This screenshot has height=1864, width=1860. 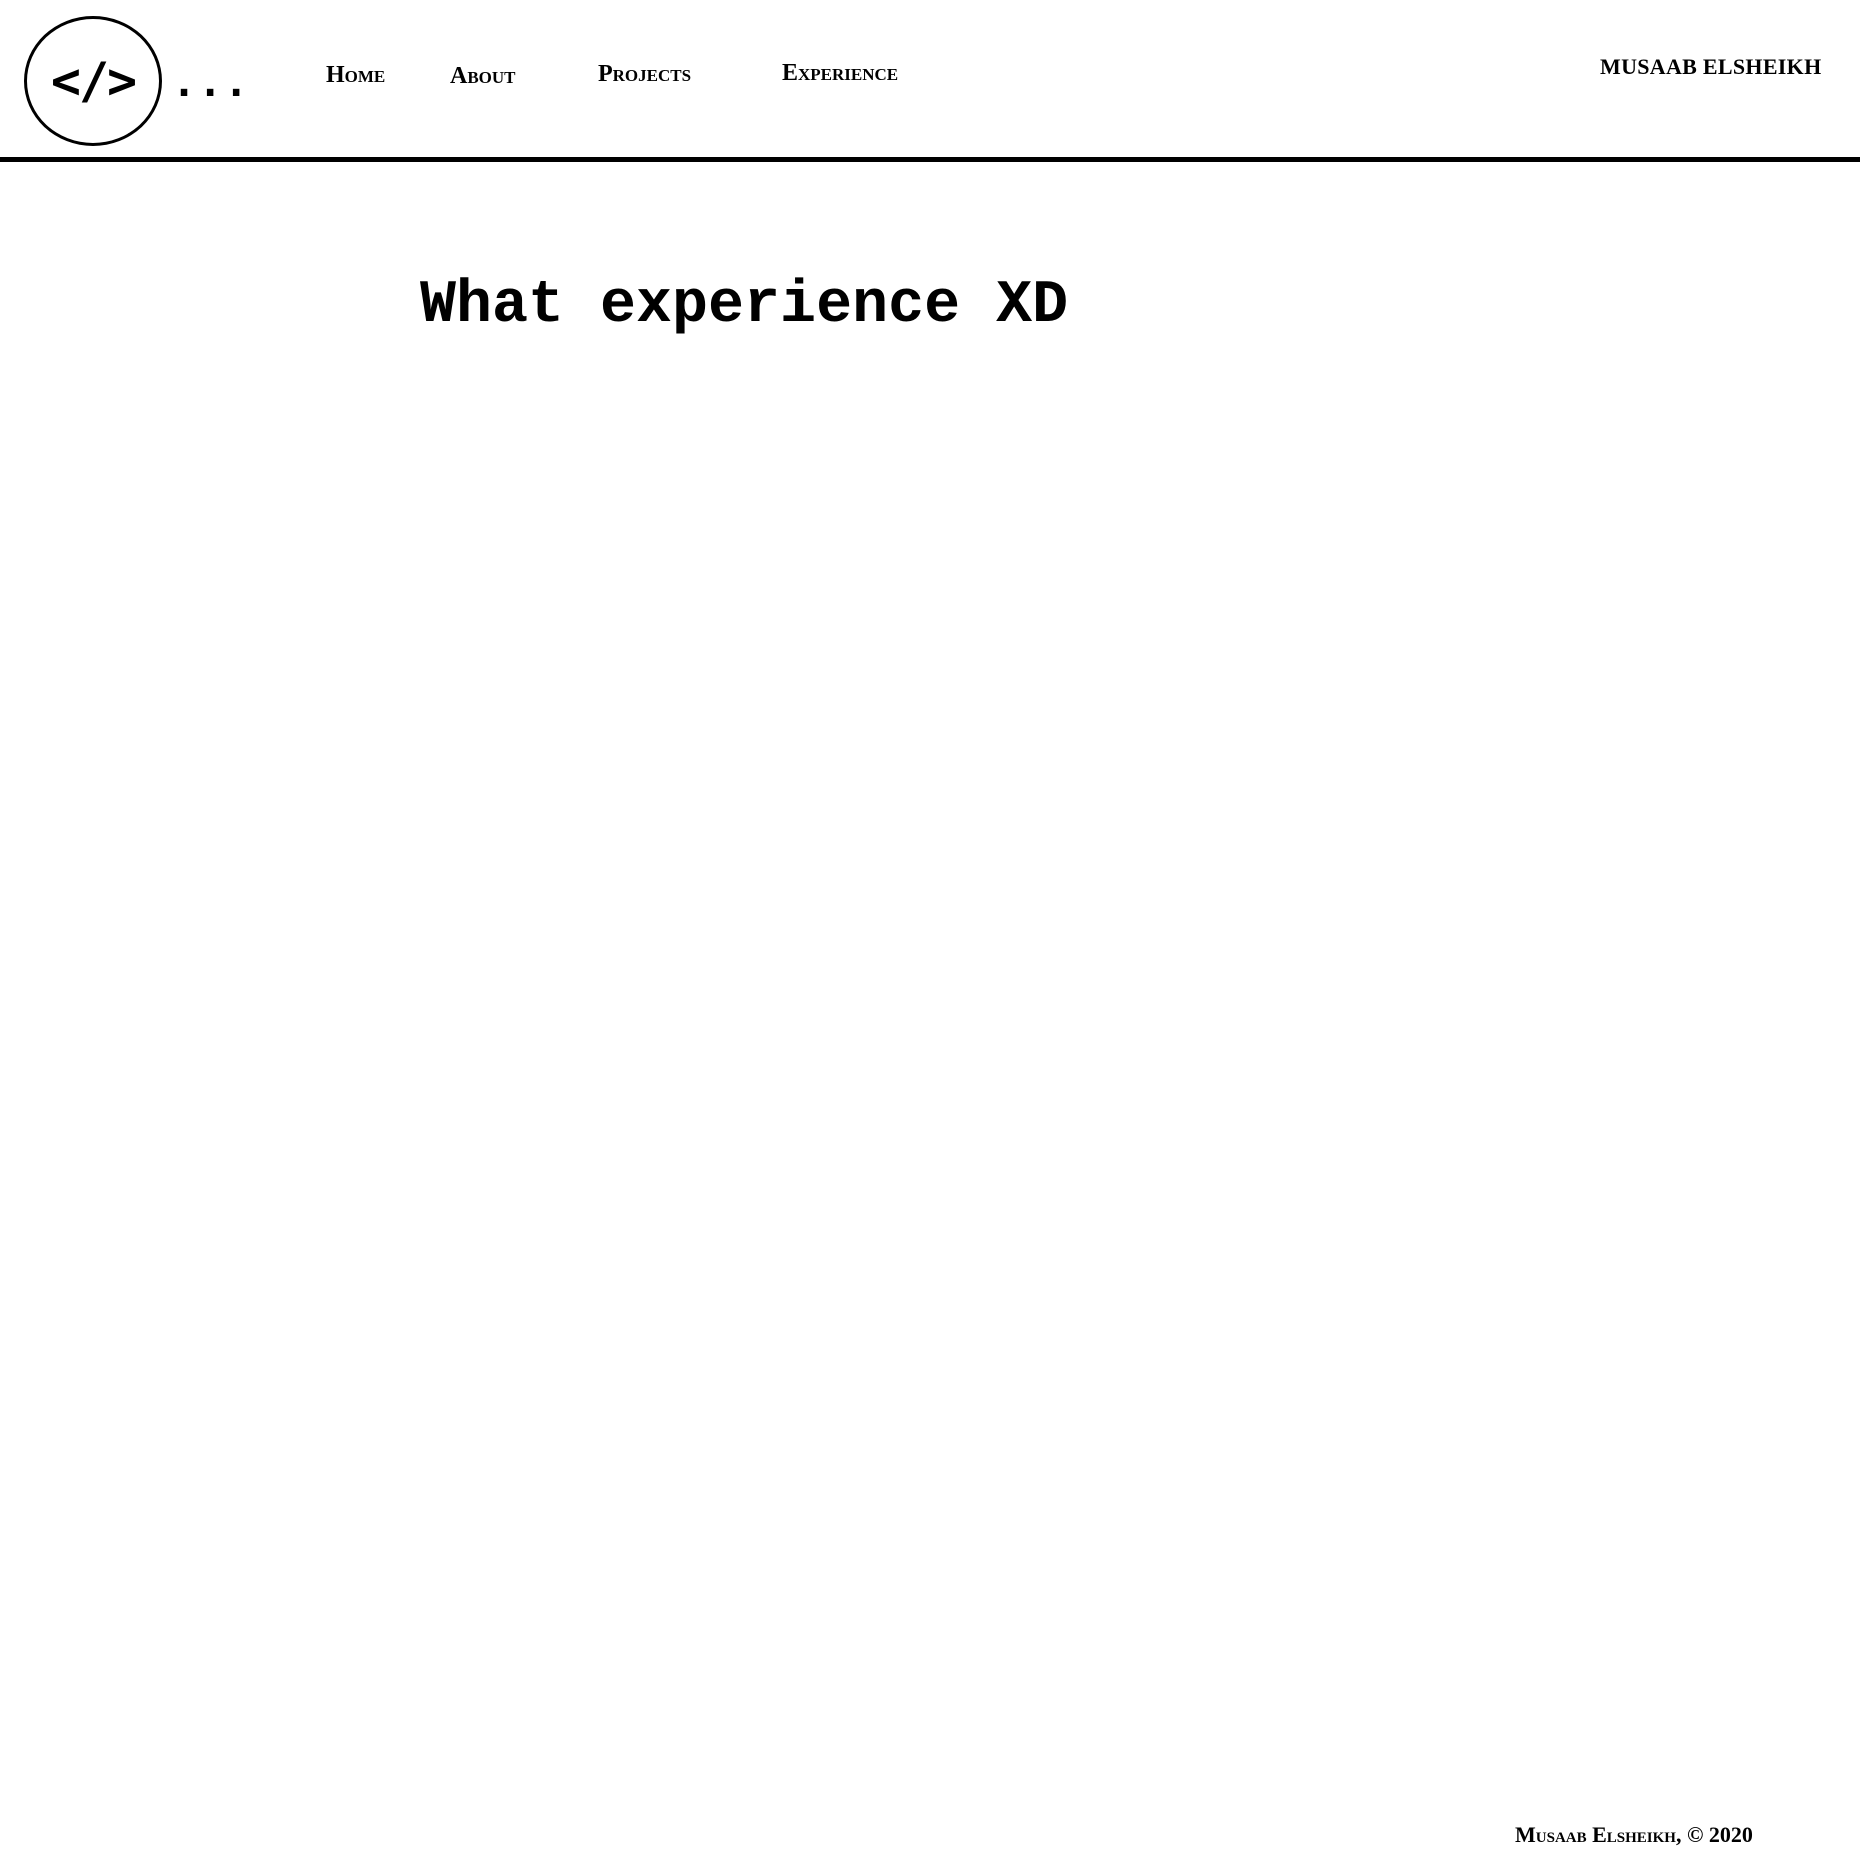 I want to click on nav-projects-link: Projects, so click(x=644, y=74).